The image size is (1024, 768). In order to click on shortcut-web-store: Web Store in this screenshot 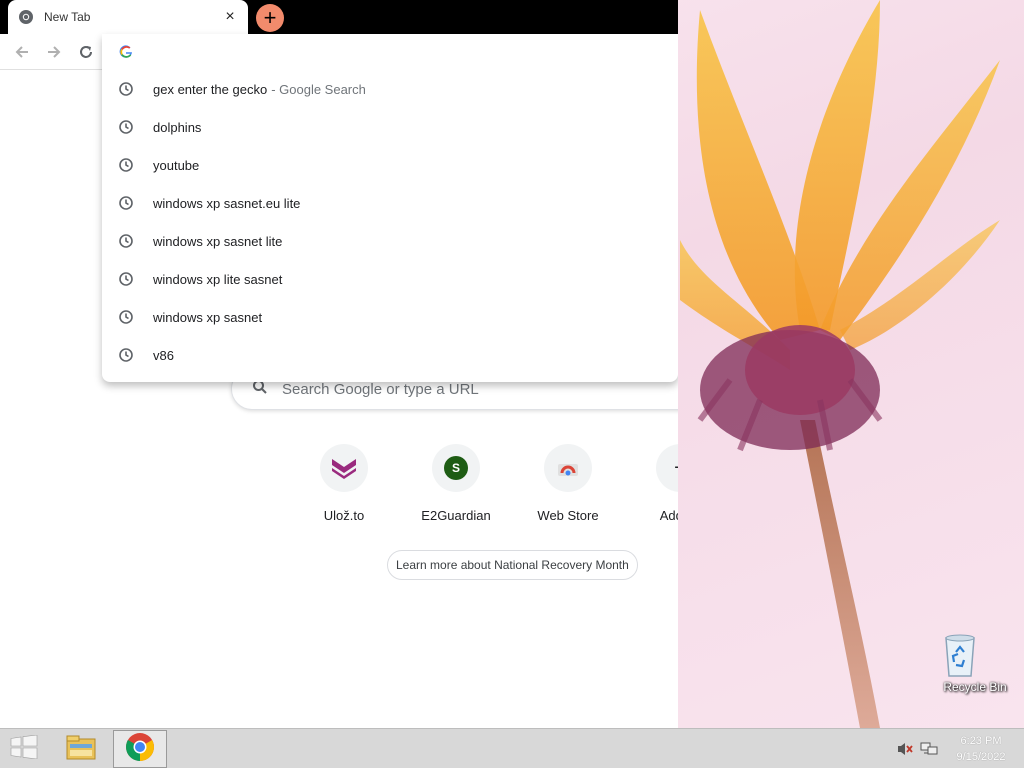, I will do `click(568, 483)`.